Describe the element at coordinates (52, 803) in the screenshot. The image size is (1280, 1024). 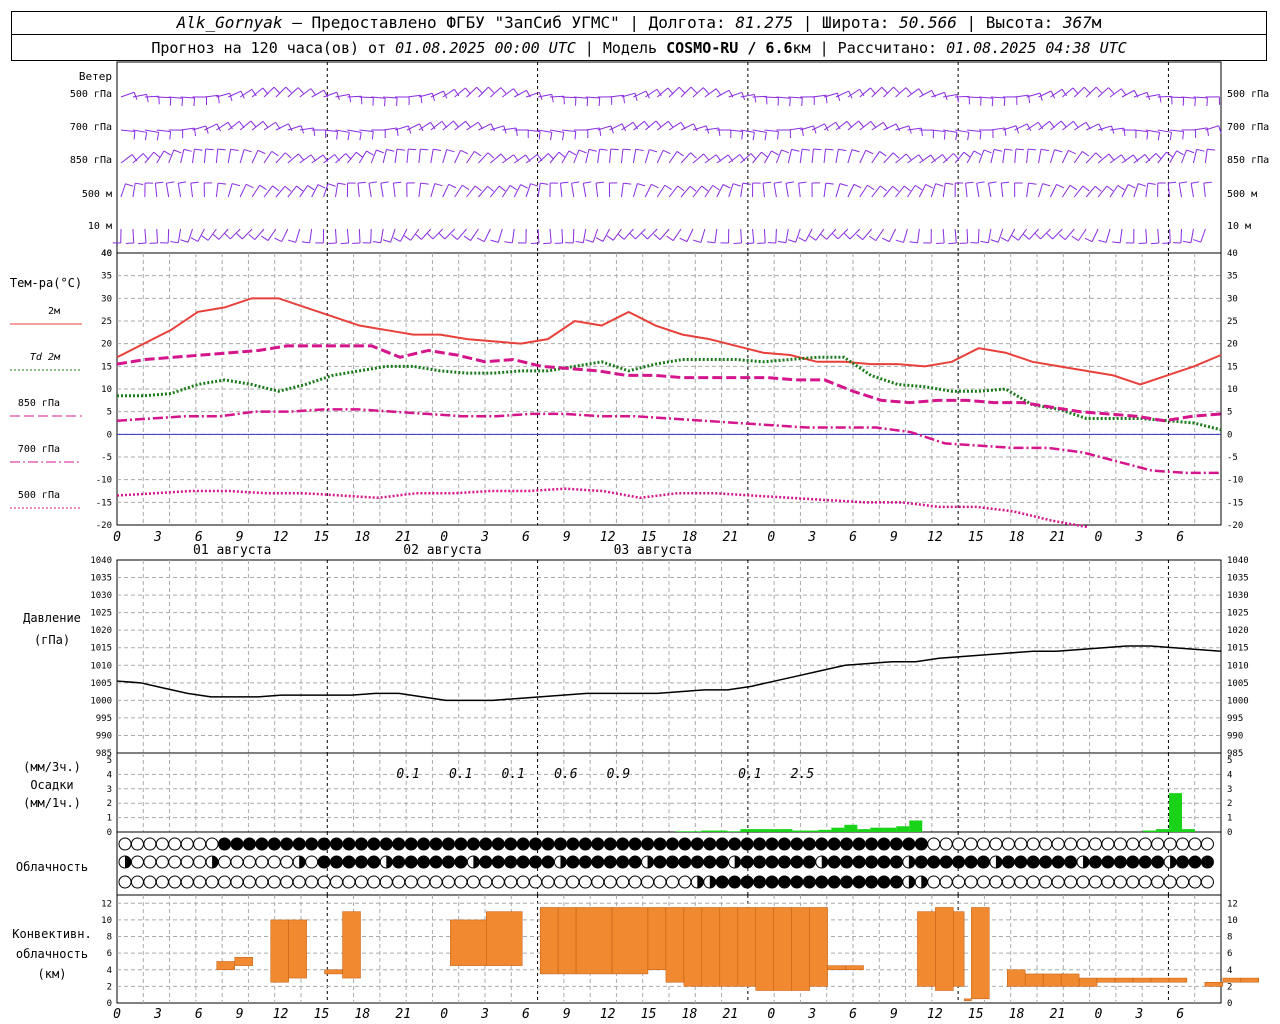
I see `precip-unit-1h: (мм/1ч.)` at that location.